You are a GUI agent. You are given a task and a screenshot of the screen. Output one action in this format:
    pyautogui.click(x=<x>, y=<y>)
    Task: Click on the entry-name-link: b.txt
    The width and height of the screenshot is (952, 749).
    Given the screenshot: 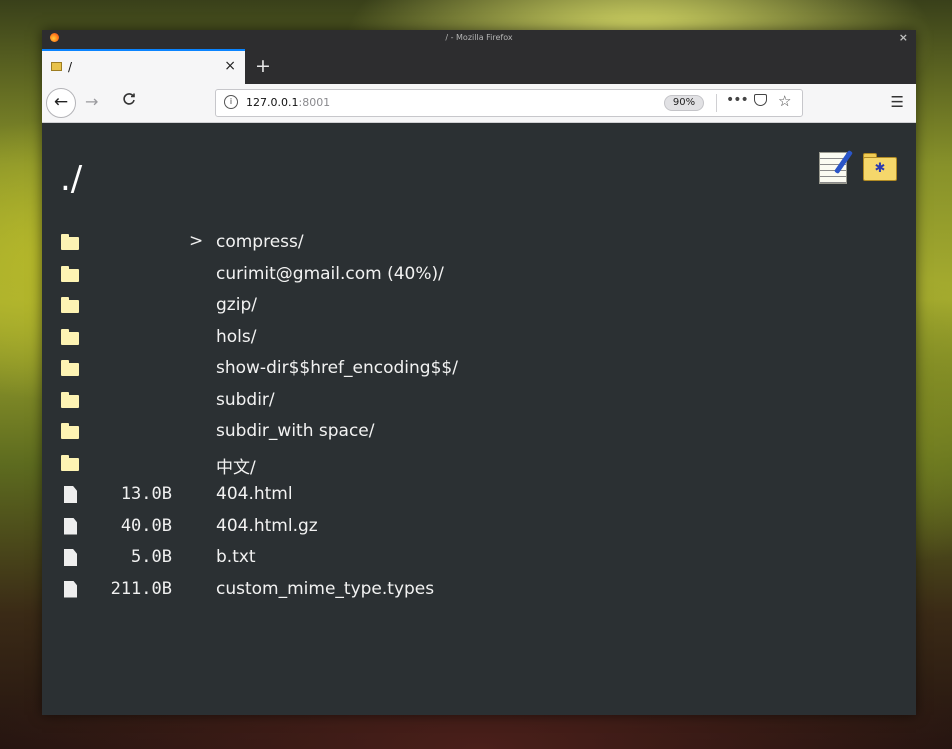 What is the action you would take?
    pyautogui.click(x=236, y=557)
    